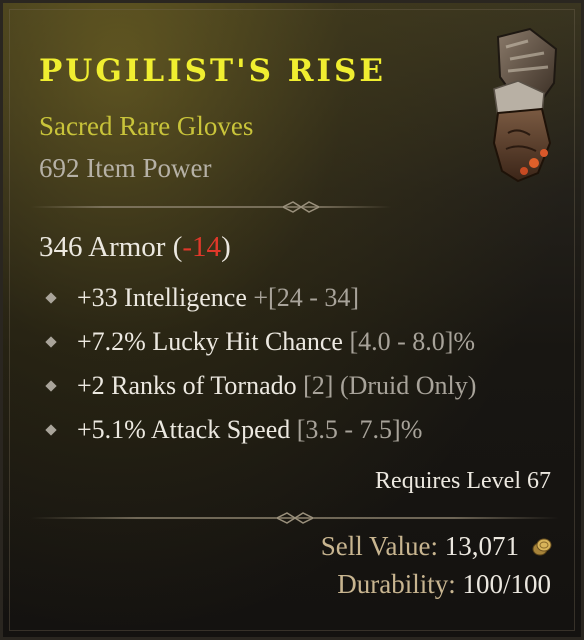 This screenshot has height=640, width=584. Describe the element at coordinates (213, 341) in the screenshot. I see `affix-value: +7.2% Lucky Hit Chance` at that location.